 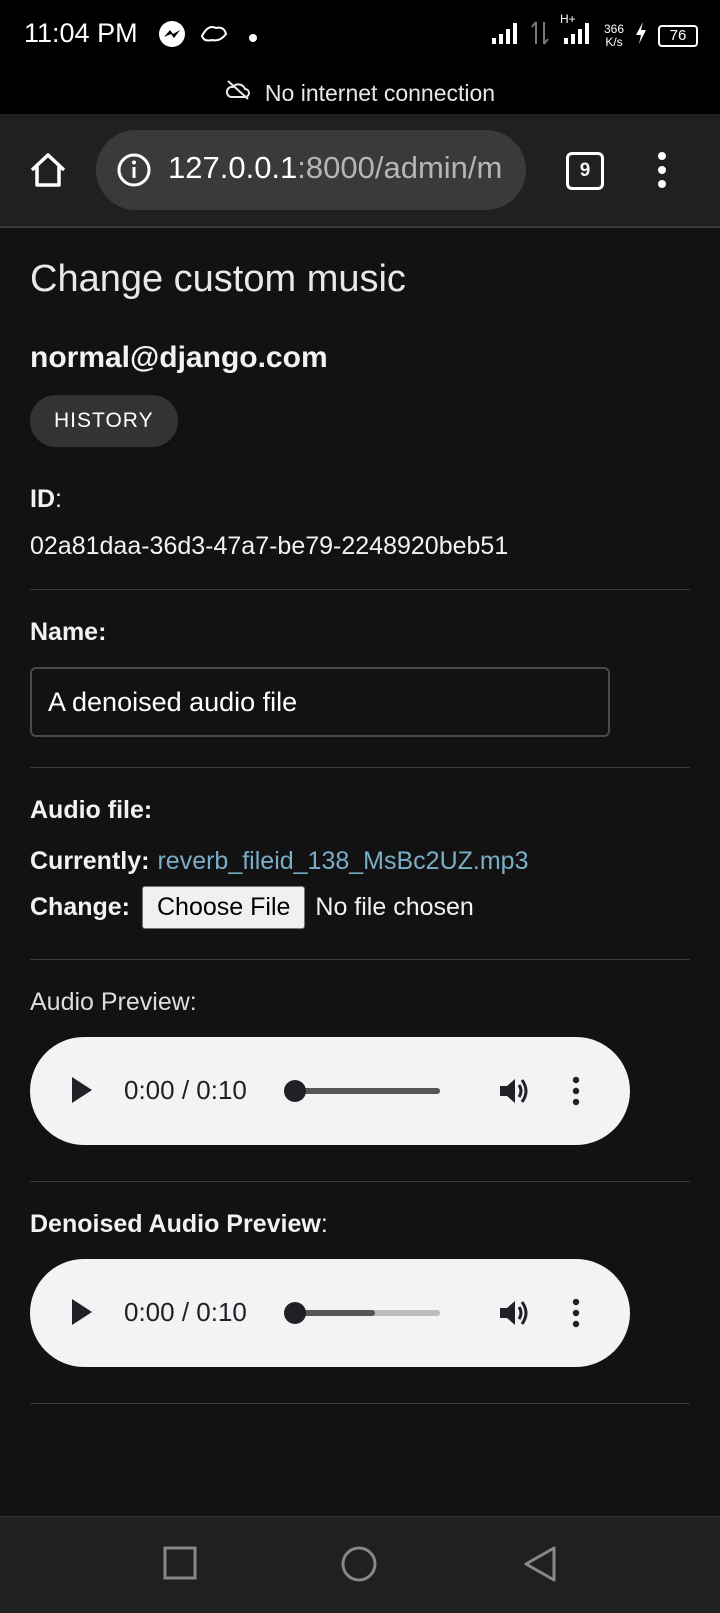 What do you see at coordinates (394, 907) in the screenshot?
I see `no-file-text: No file chosen` at bounding box center [394, 907].